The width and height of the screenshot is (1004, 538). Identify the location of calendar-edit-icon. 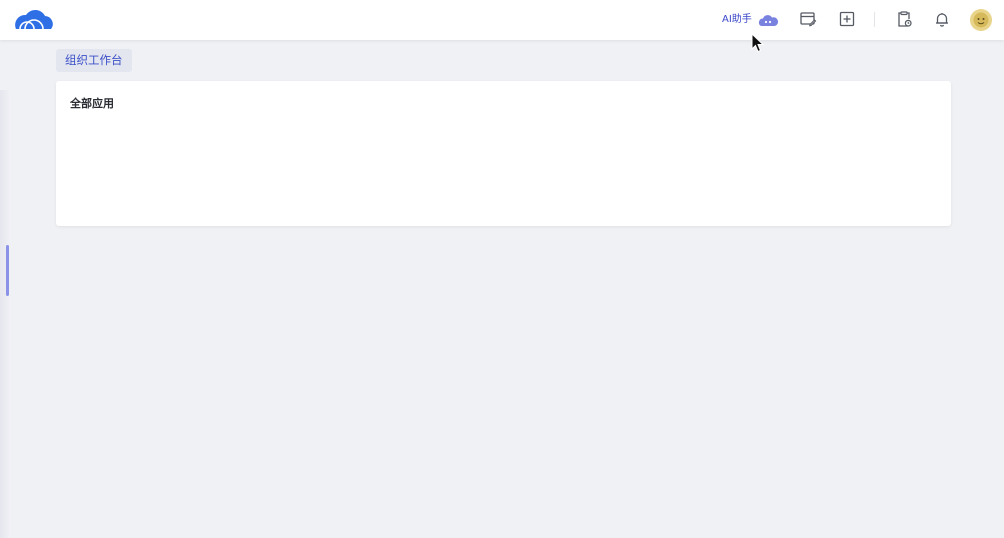
(808, 19).